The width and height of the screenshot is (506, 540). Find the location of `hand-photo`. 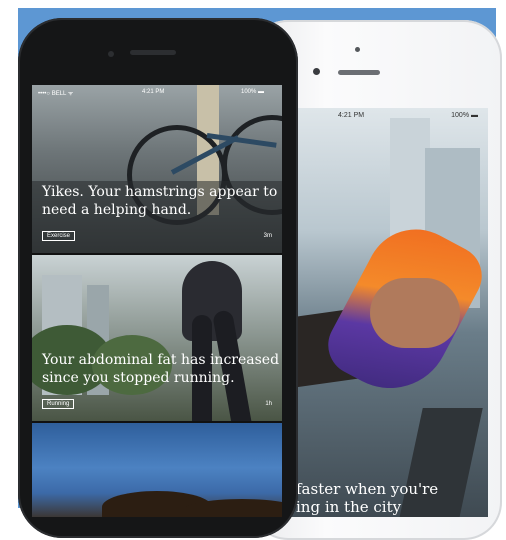

hand-photo is located at coordinates (415, 313).